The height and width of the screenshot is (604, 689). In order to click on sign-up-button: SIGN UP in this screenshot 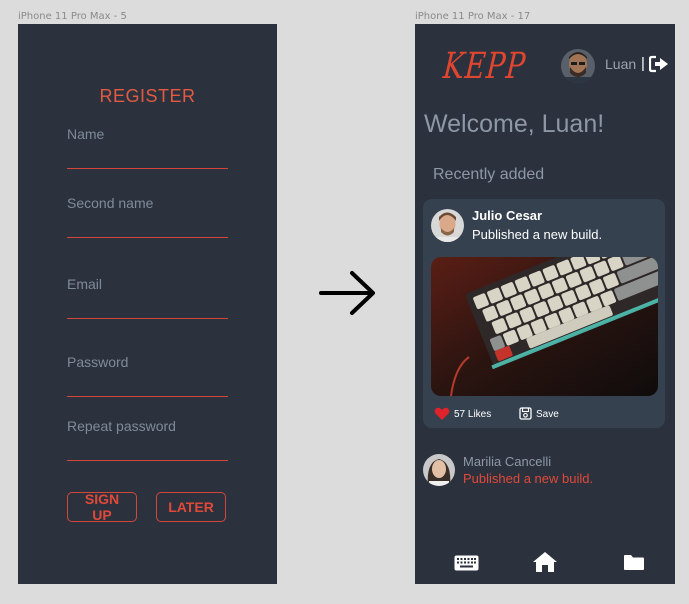, I will do `click(102, 507)`.